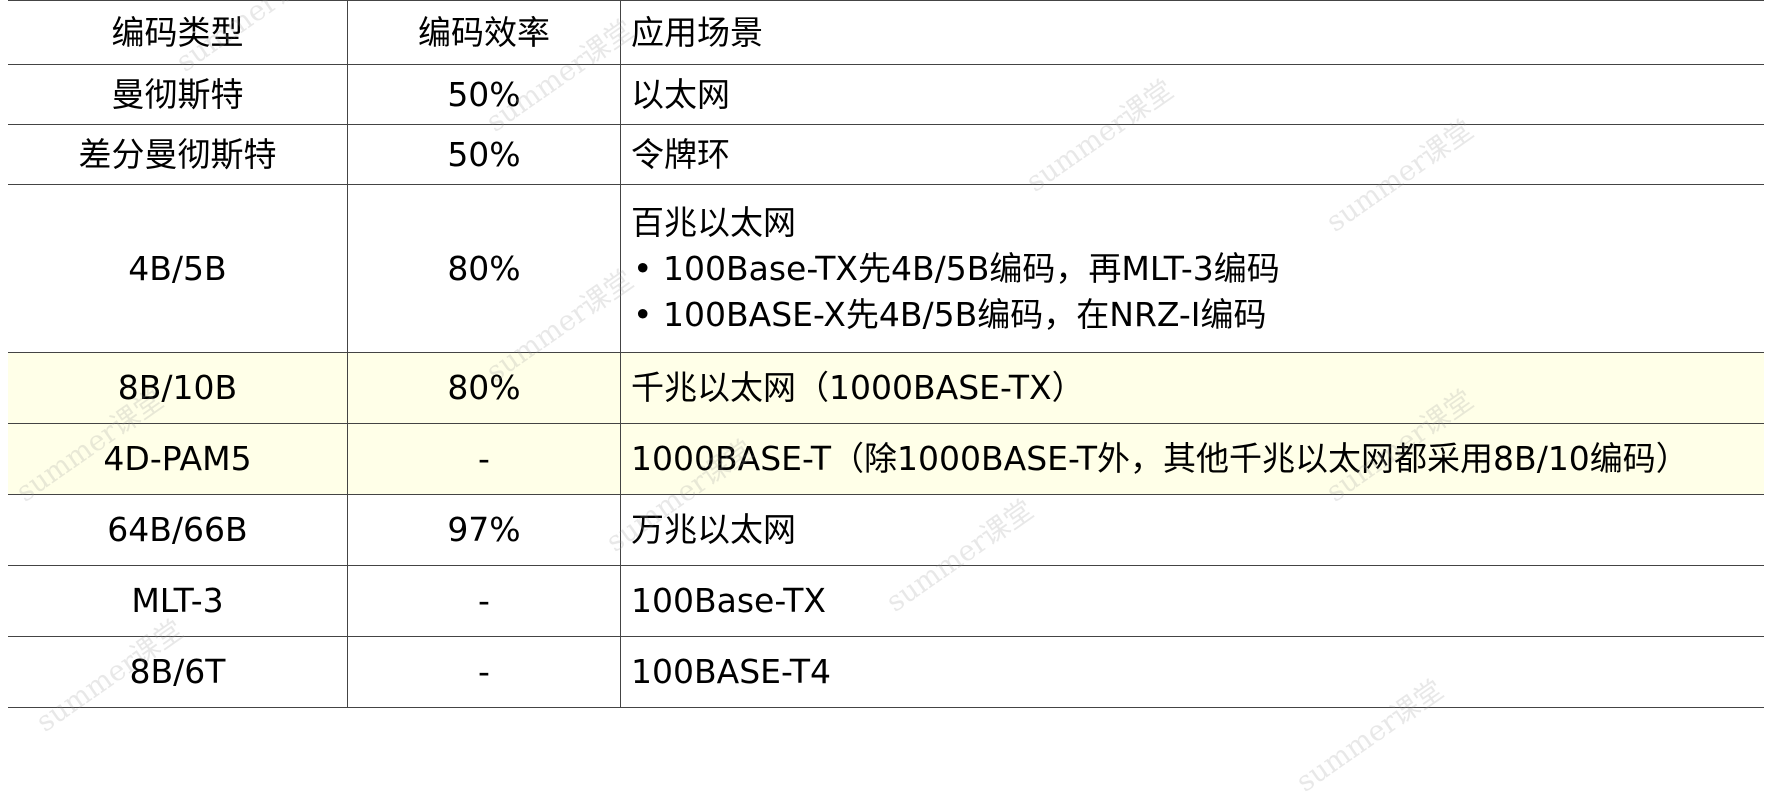 The width and height of the screenshot is (1774, 804). I want to click on header-encoding-type: 编码类型, so click(178, 32).